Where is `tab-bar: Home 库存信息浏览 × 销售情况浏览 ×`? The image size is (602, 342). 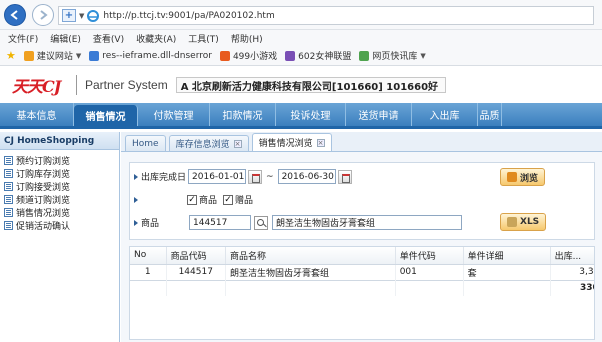
tab-bar: Home 库存信息浏览 × 销售情况浏览 × is located at coordinates (361, 142).